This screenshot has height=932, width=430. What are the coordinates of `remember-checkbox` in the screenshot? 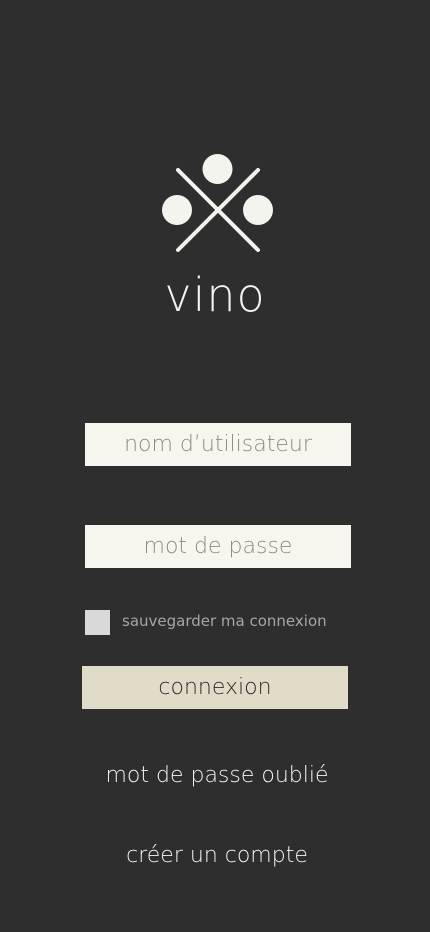 It's located at (97, 622).